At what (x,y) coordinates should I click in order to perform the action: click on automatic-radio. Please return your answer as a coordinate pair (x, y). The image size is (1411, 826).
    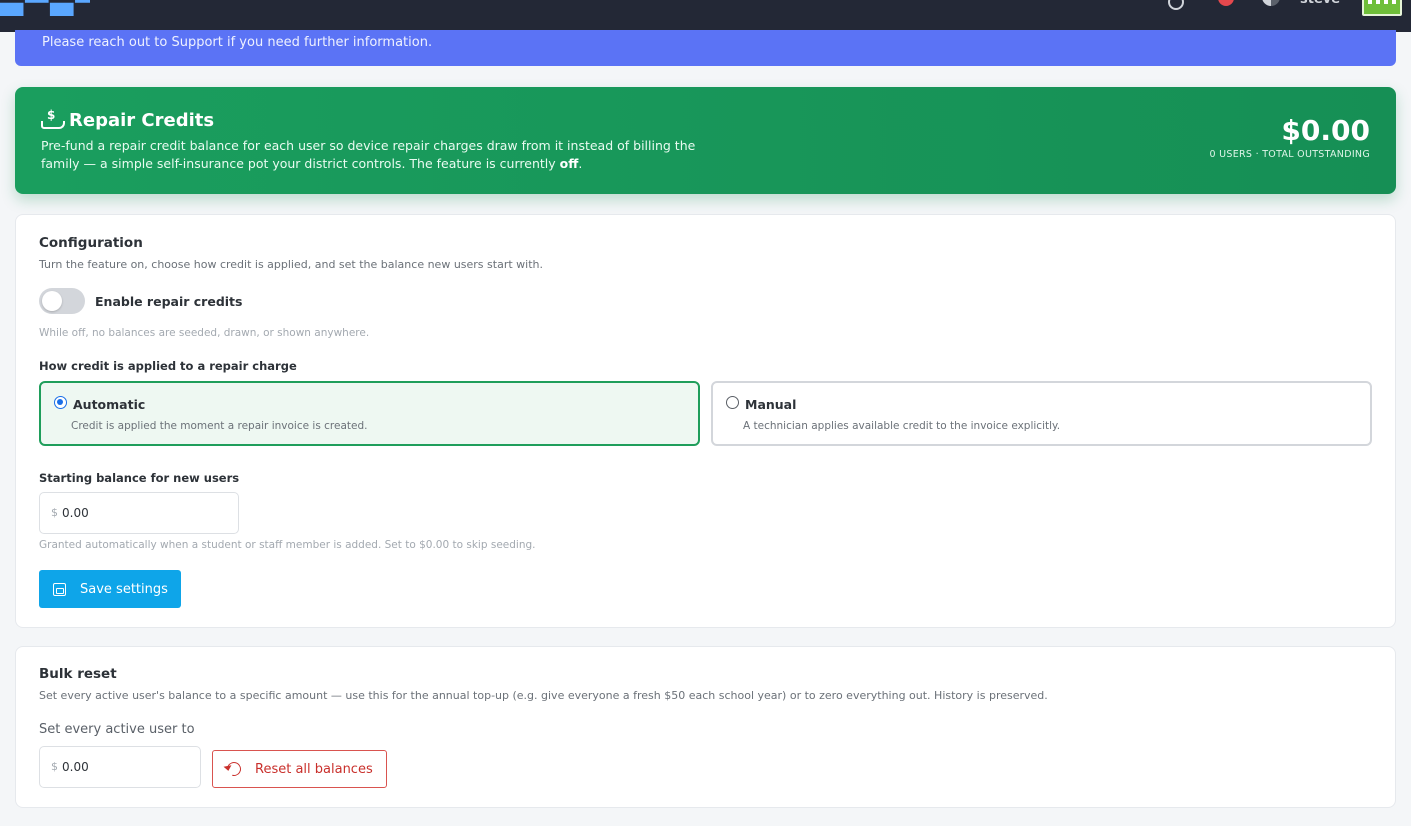
    Looking at the image, I should click on (60, 402).